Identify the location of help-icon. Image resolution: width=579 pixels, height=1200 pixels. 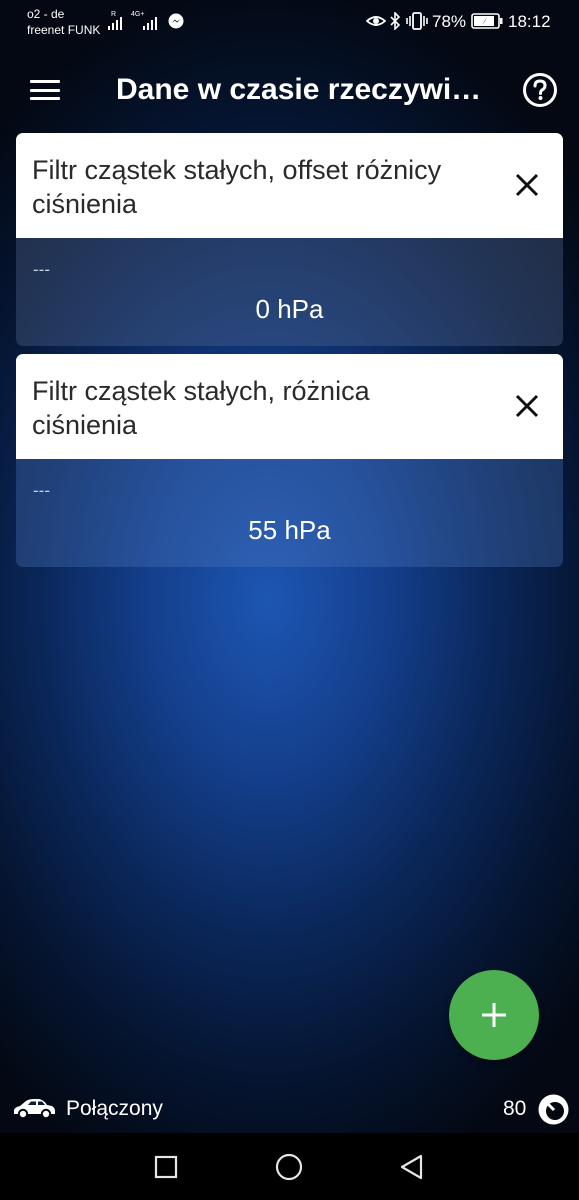
(540, 90).